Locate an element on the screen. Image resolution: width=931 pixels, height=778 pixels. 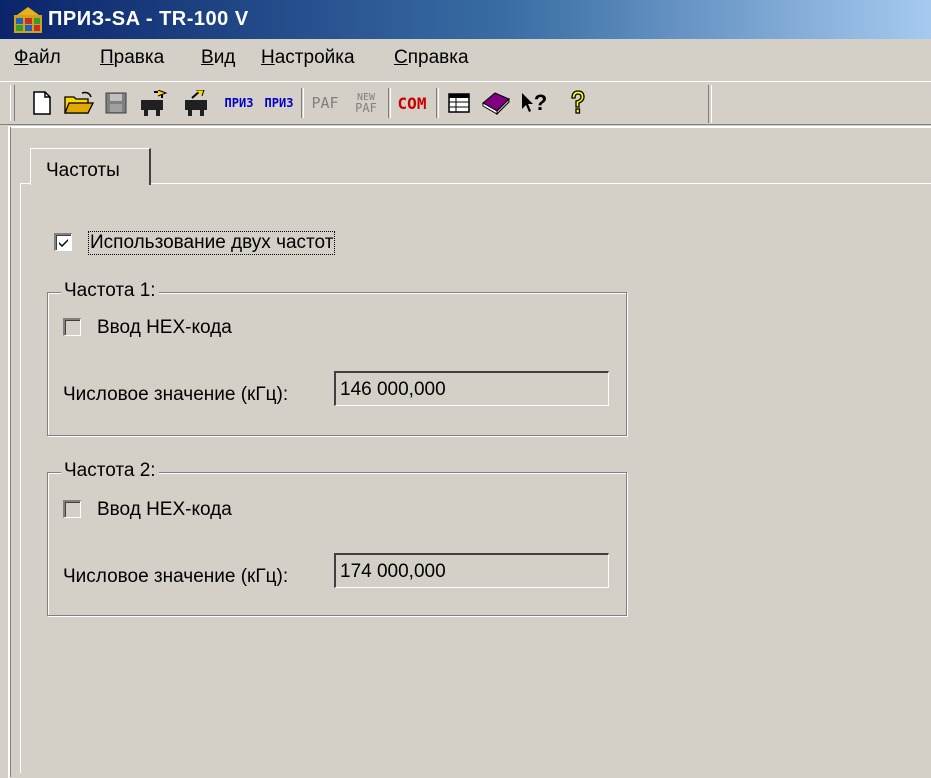
frequency-2-hex-label: Ввод HEX-кода is located at coordinates (164, 509).